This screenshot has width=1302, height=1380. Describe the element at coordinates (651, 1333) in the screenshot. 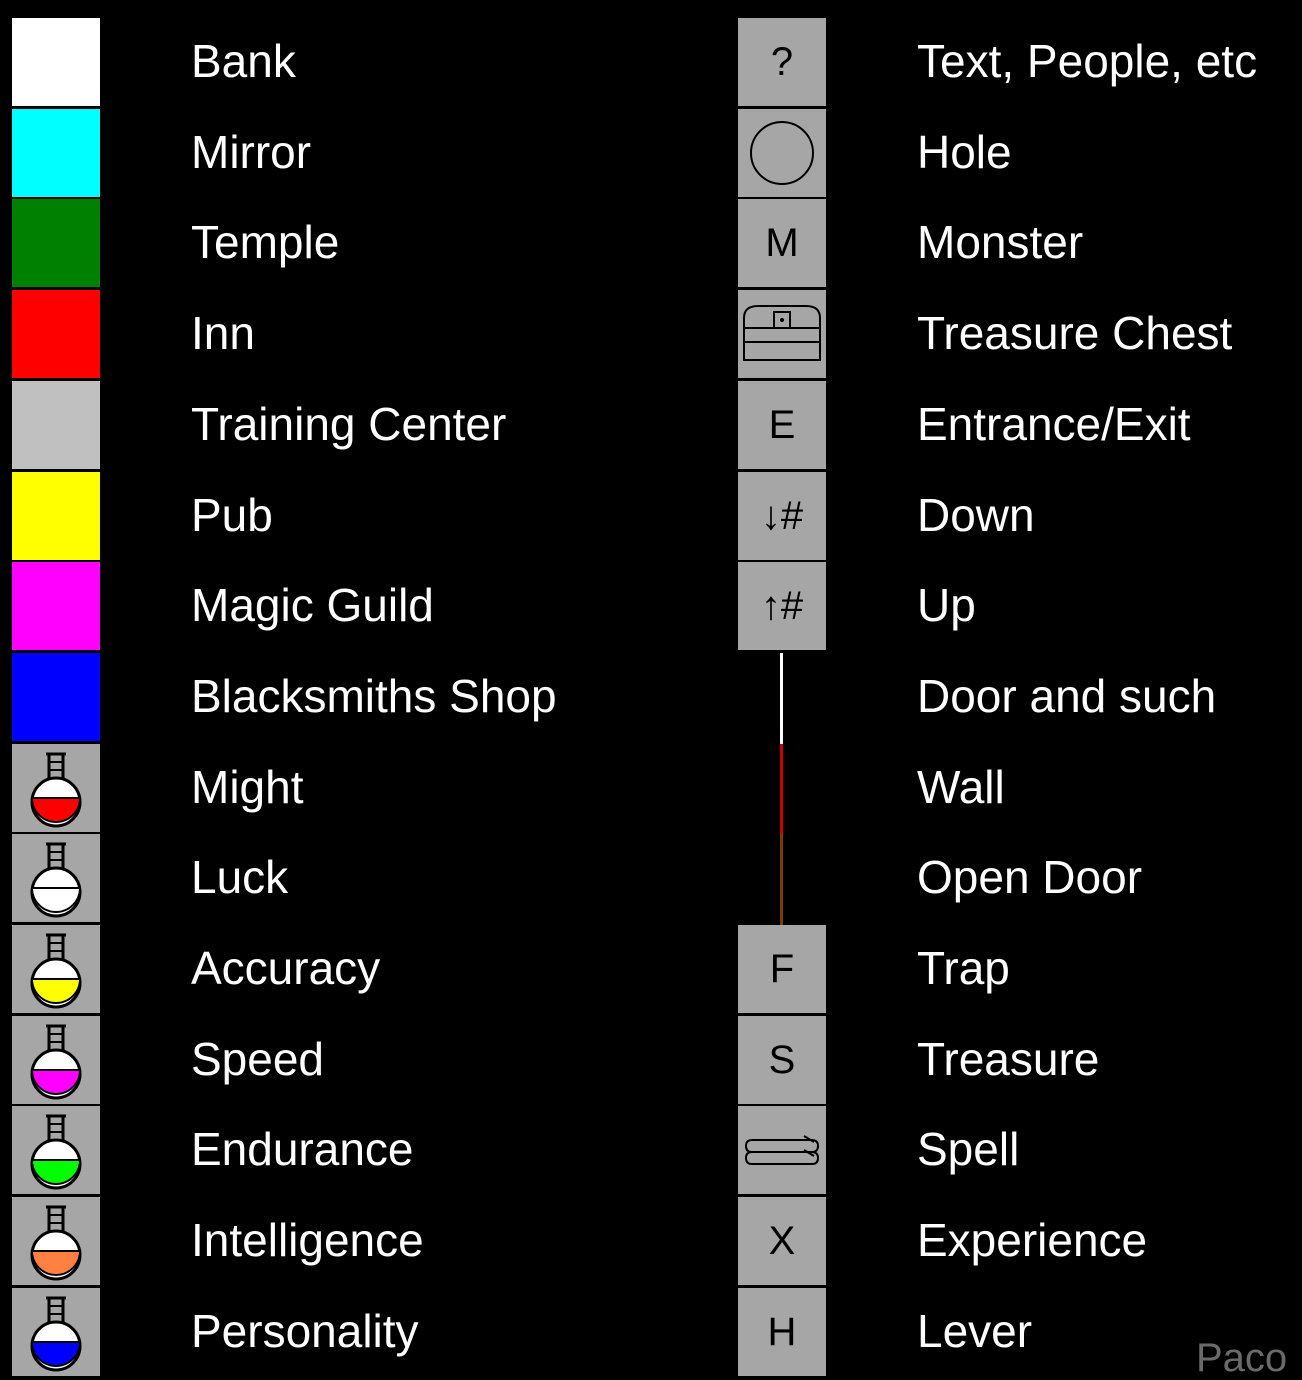

I see `legend-item-lever: H Lever` at that location.